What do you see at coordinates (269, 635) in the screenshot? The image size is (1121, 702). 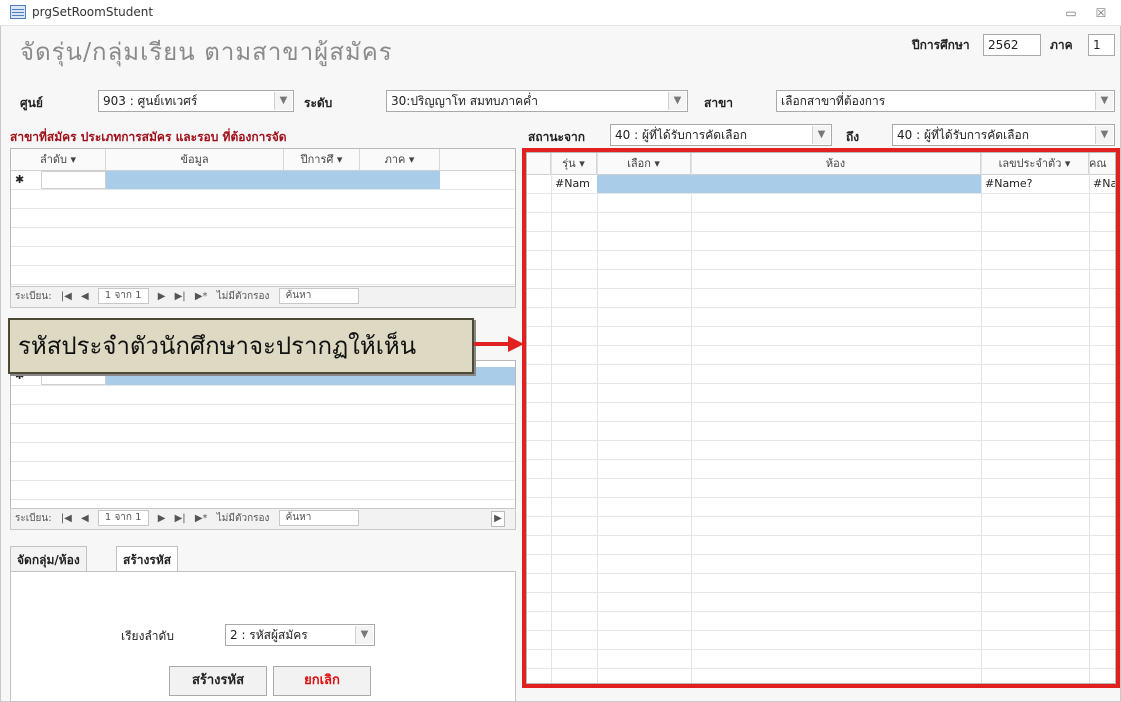 I see `sort-value: 2 : รหัสผู้สมัคร` at bounding box center [269, 635].